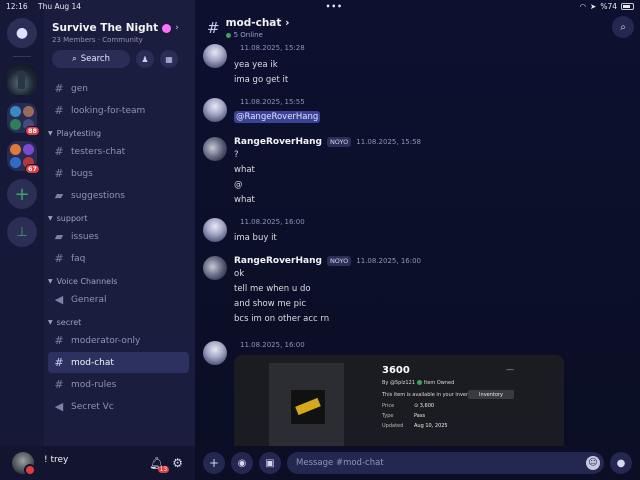  What do you see at coordinates (118, 151) in the screenshot?
I see `channel-testers-chat: # testers-chat` at bounding box center [118, 151].